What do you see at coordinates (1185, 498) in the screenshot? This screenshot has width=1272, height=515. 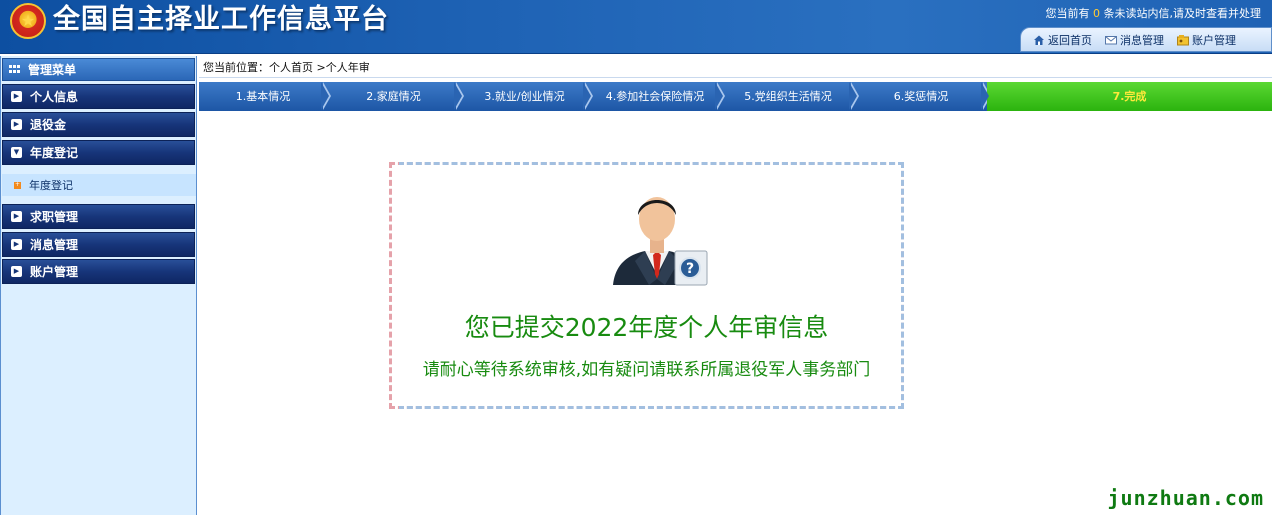 I see `watermark: junzhuan.com` at bounding box center [1185, 498].